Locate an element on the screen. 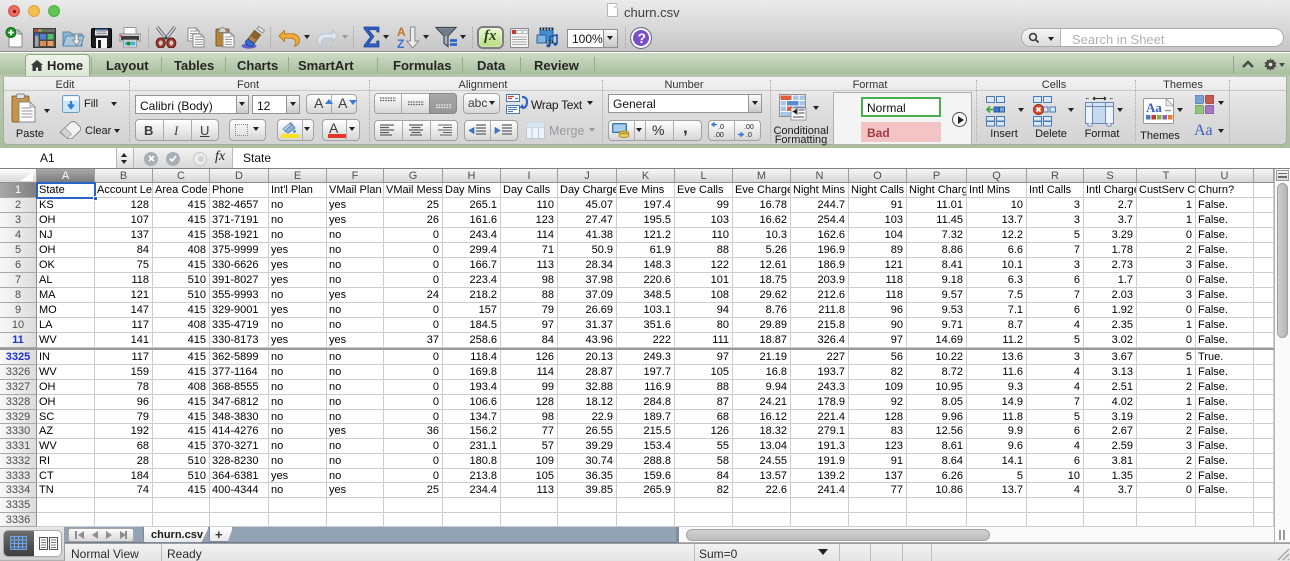  svg-text: Aa is located at coordinates (1154, 107).